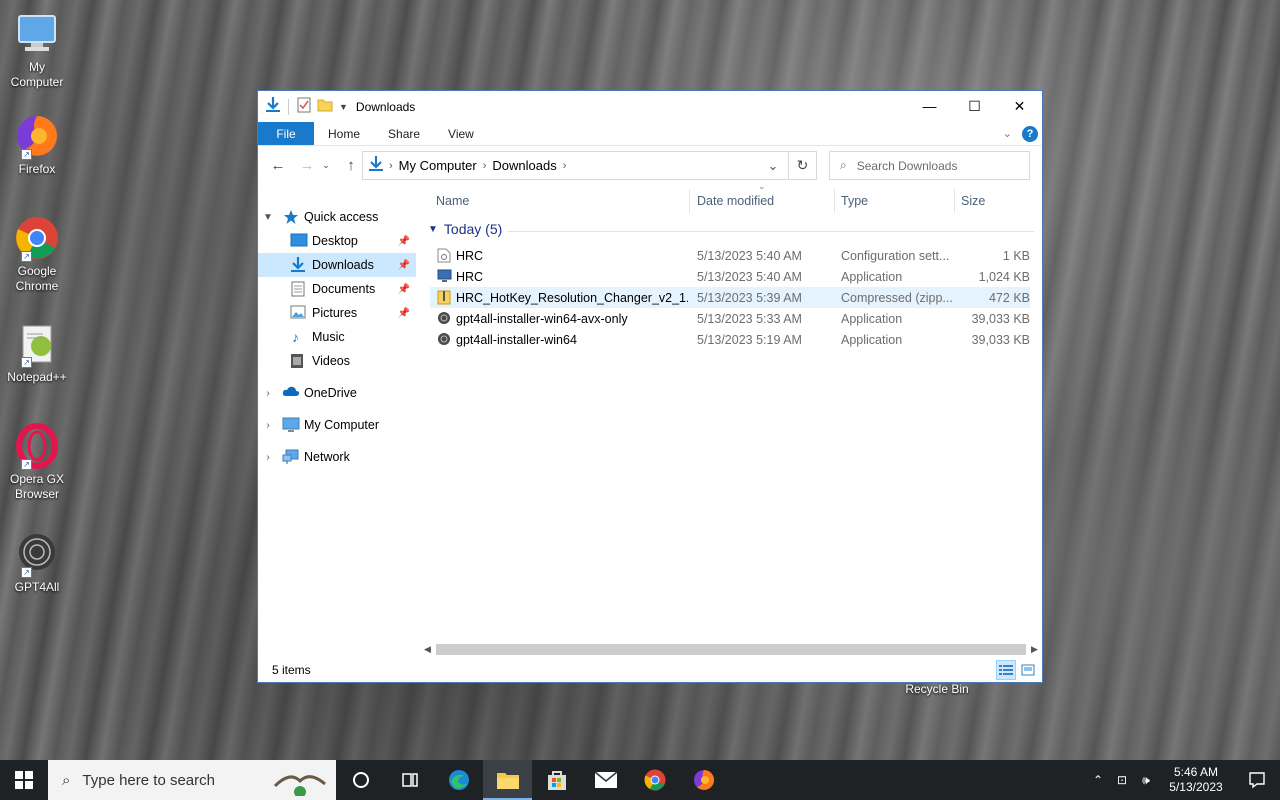  Describe the element at coordinates (291, 393) in the screenshot. I see `onedrive-cloud-icon` at that location.